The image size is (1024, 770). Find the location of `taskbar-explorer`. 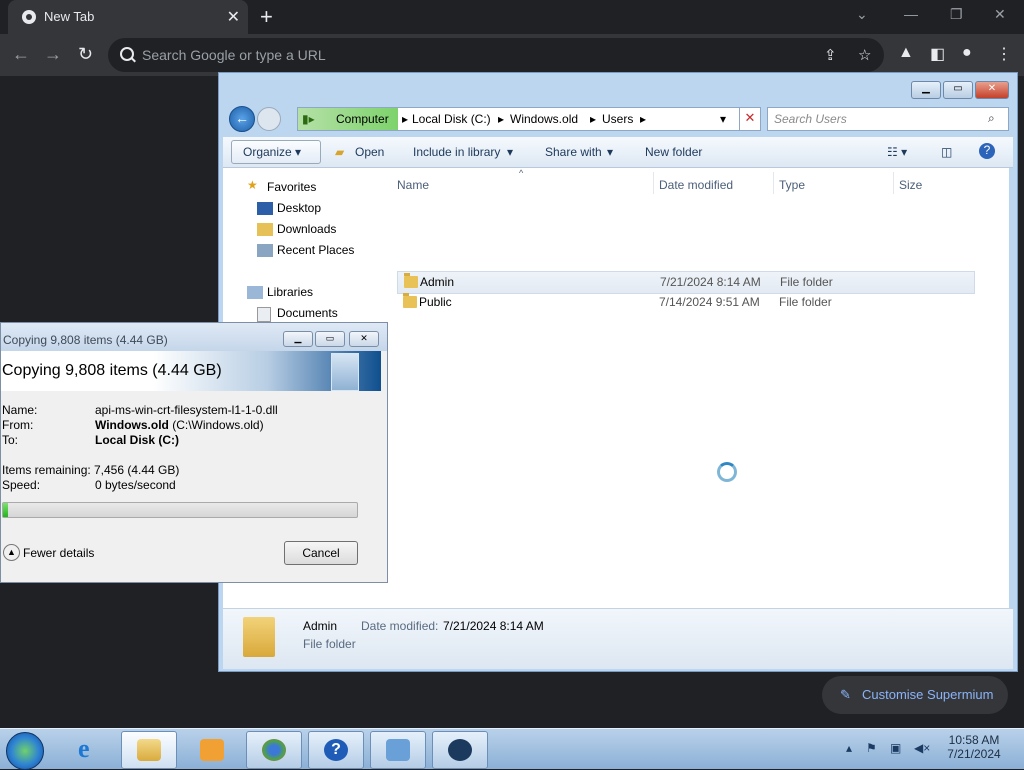

taskbar-explorer is located at coordinates (149, 750).